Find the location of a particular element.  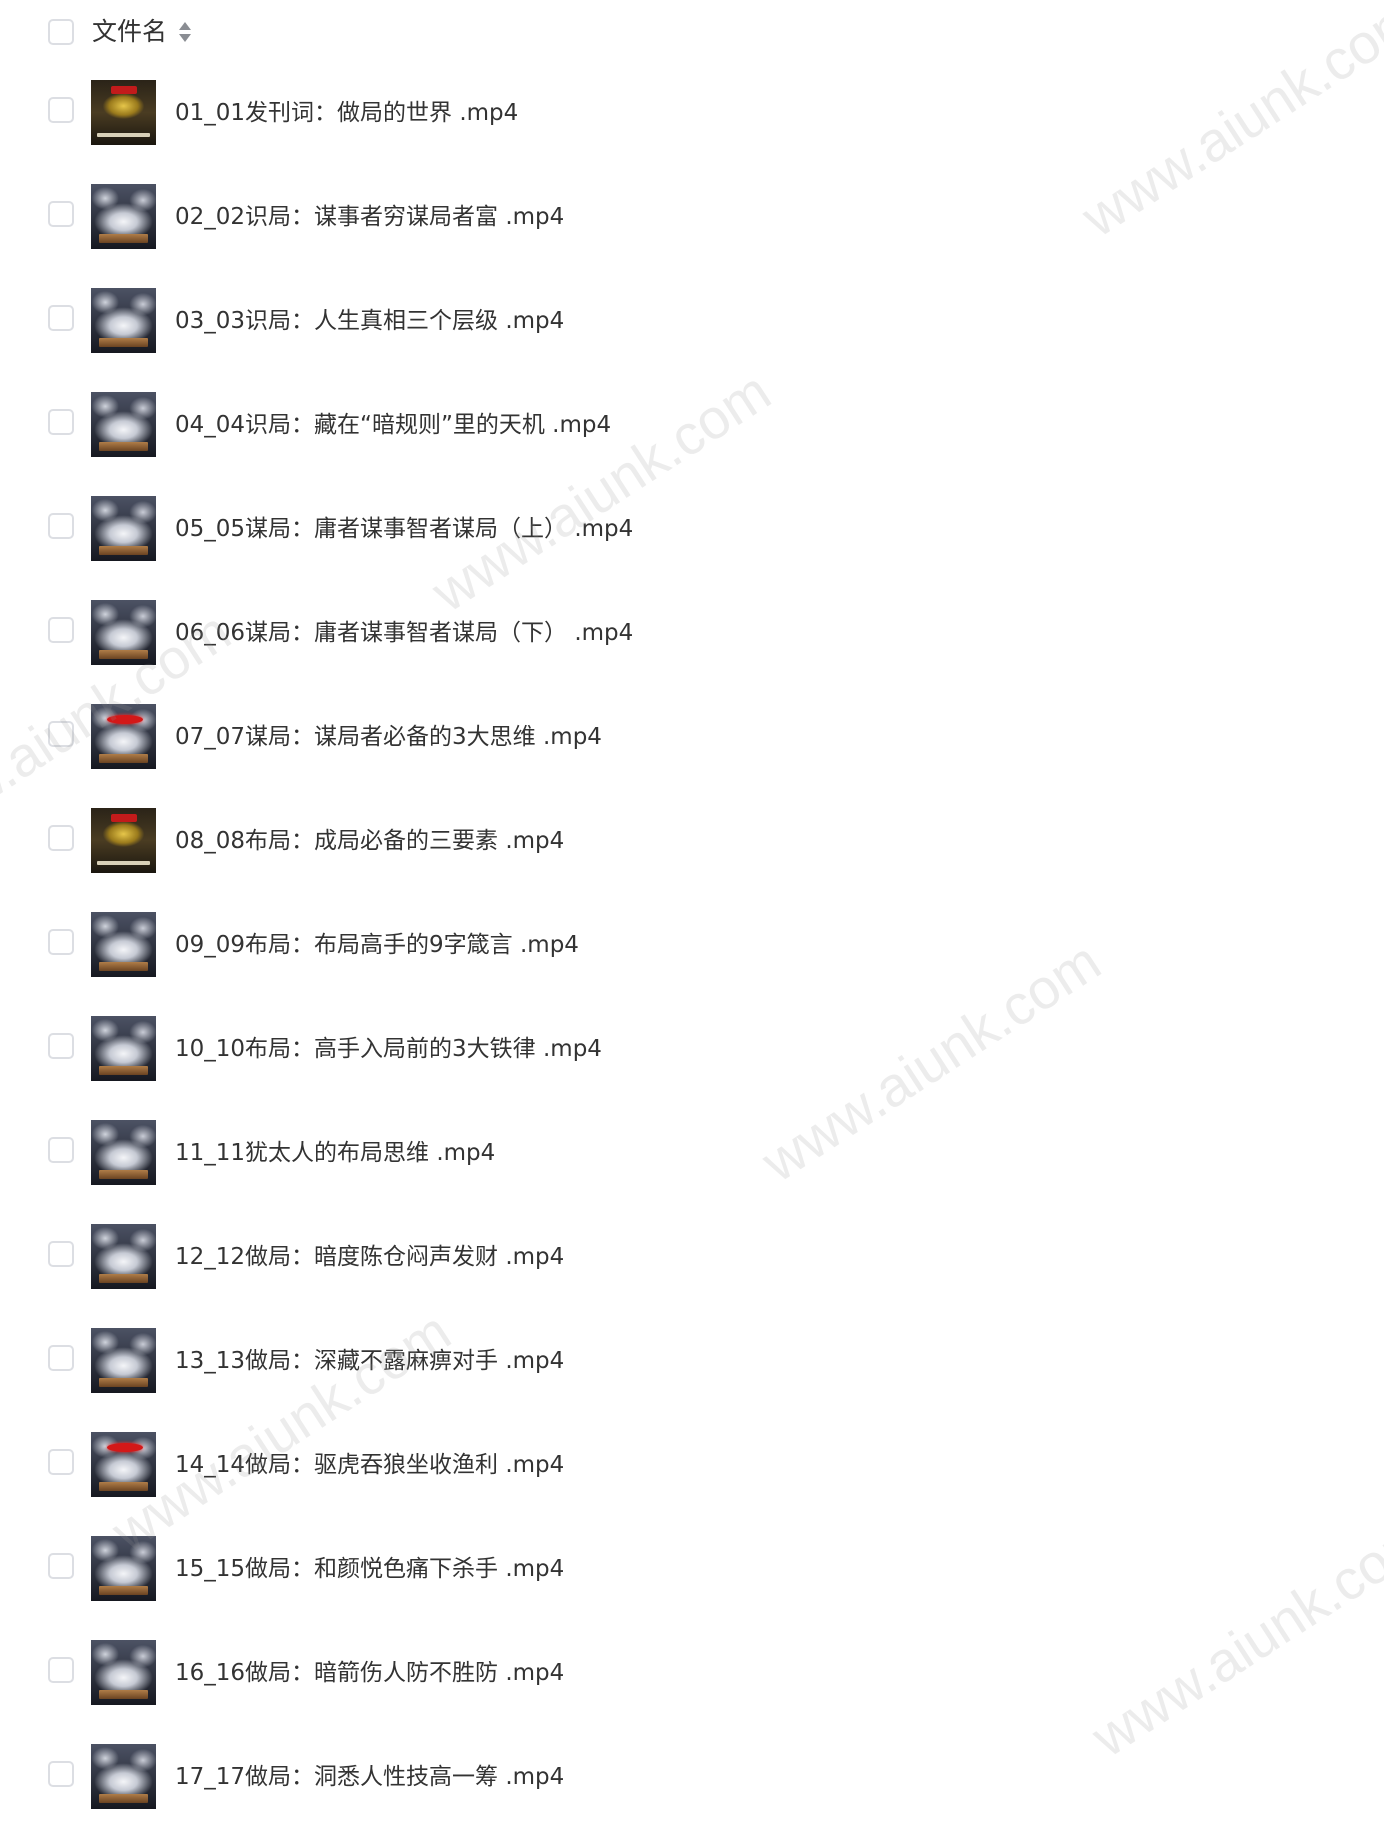

file-name: 09_09布局：布局高手的9字箴言 .mp4 is located at coordinates (377, 945).